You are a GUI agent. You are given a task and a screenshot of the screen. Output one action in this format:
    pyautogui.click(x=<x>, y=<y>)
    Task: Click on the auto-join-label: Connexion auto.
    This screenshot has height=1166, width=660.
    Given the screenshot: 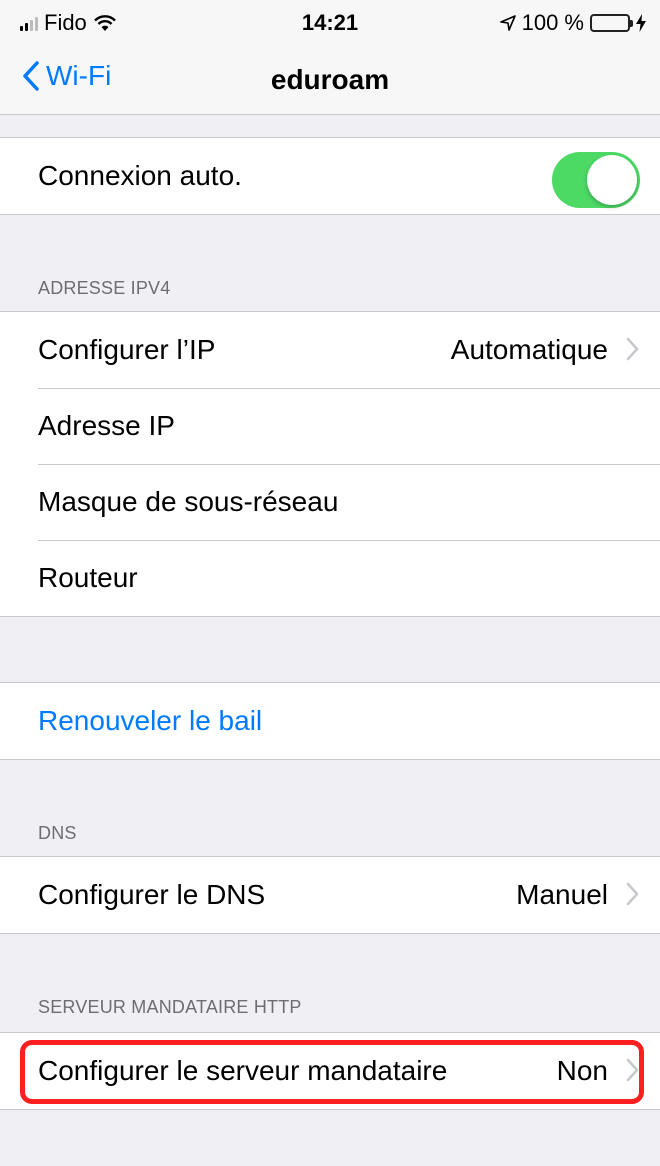 What is the action you would take?
    pyautogui.click(x=140, y=175)
    